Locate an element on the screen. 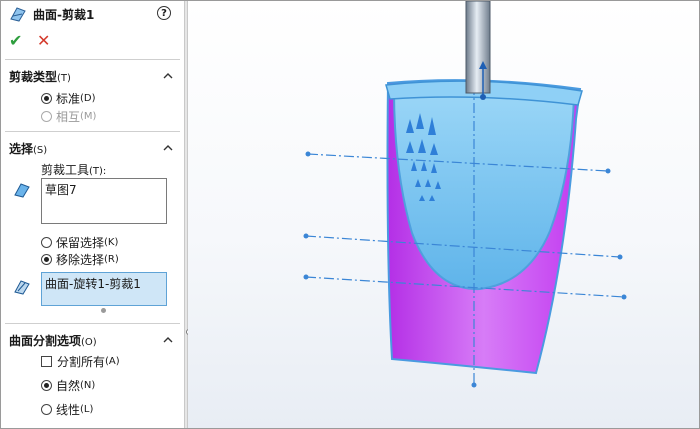 Image resolution: width=700 pixels, height=429 pixels. radio-mutual: 相互 (M) is located at coordinates (68, 116).